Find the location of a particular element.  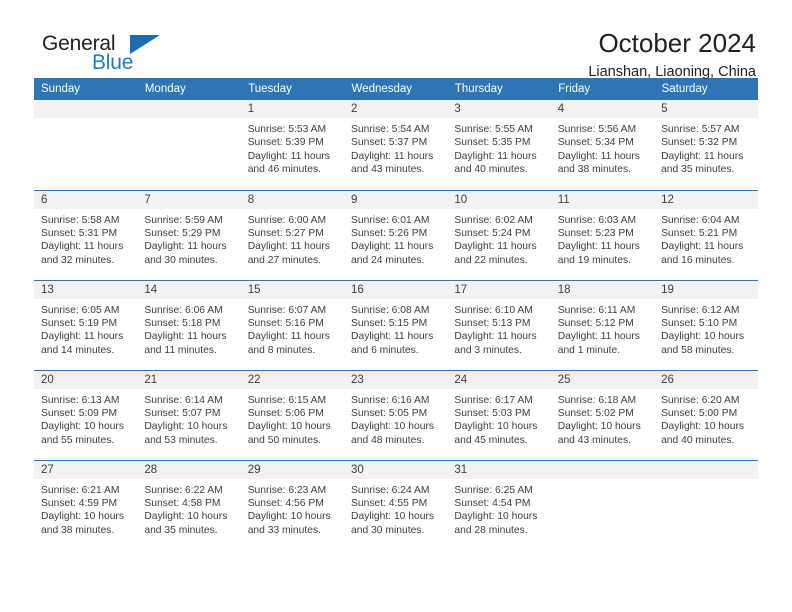

sunset-text: Sunset: 5:35 PM is located at coordinates (492, 143).